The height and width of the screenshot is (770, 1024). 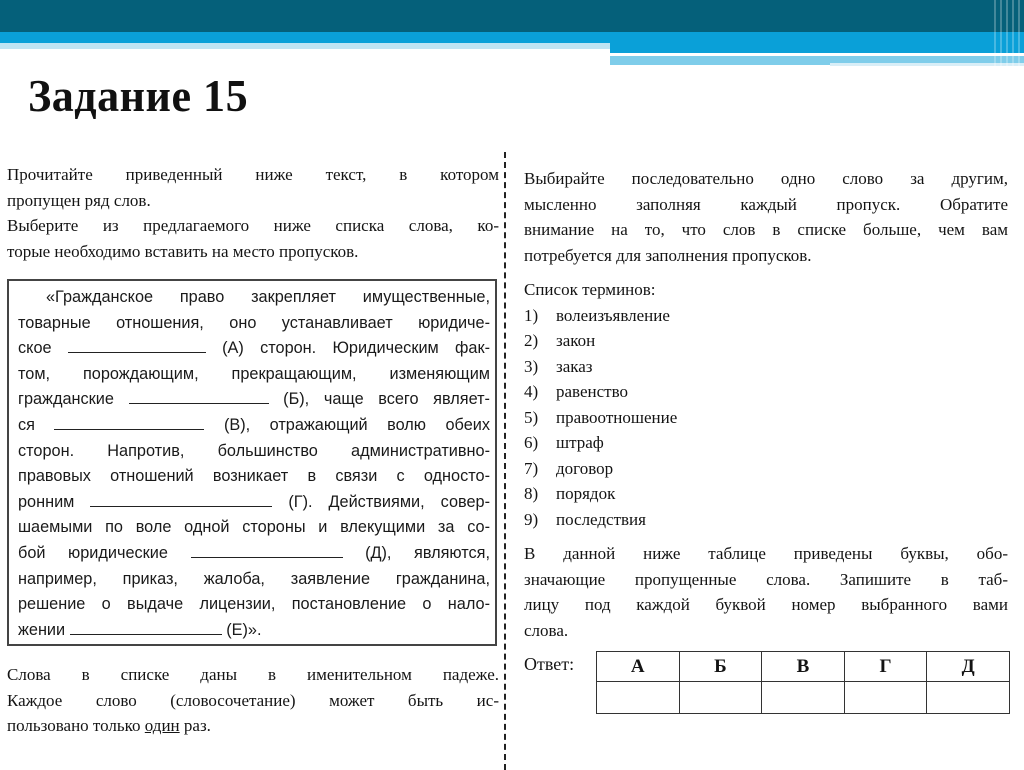 What do you see at coordinates (590, 289) in the screenshot?
I see `terms-title: Список терминов:` at bounding box center [590, 289].